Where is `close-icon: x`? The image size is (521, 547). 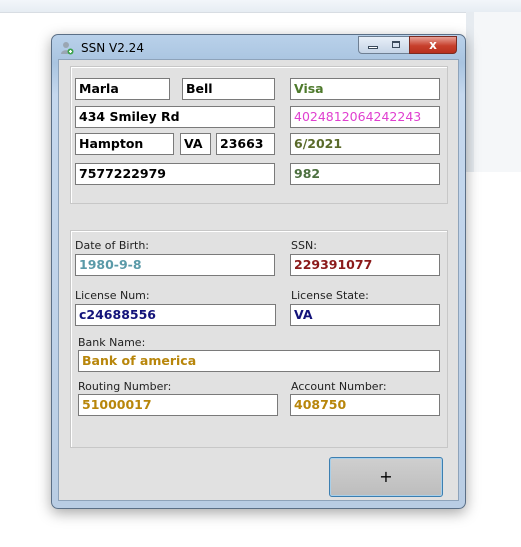
close-icon: x is located at coordinates (433, 45).